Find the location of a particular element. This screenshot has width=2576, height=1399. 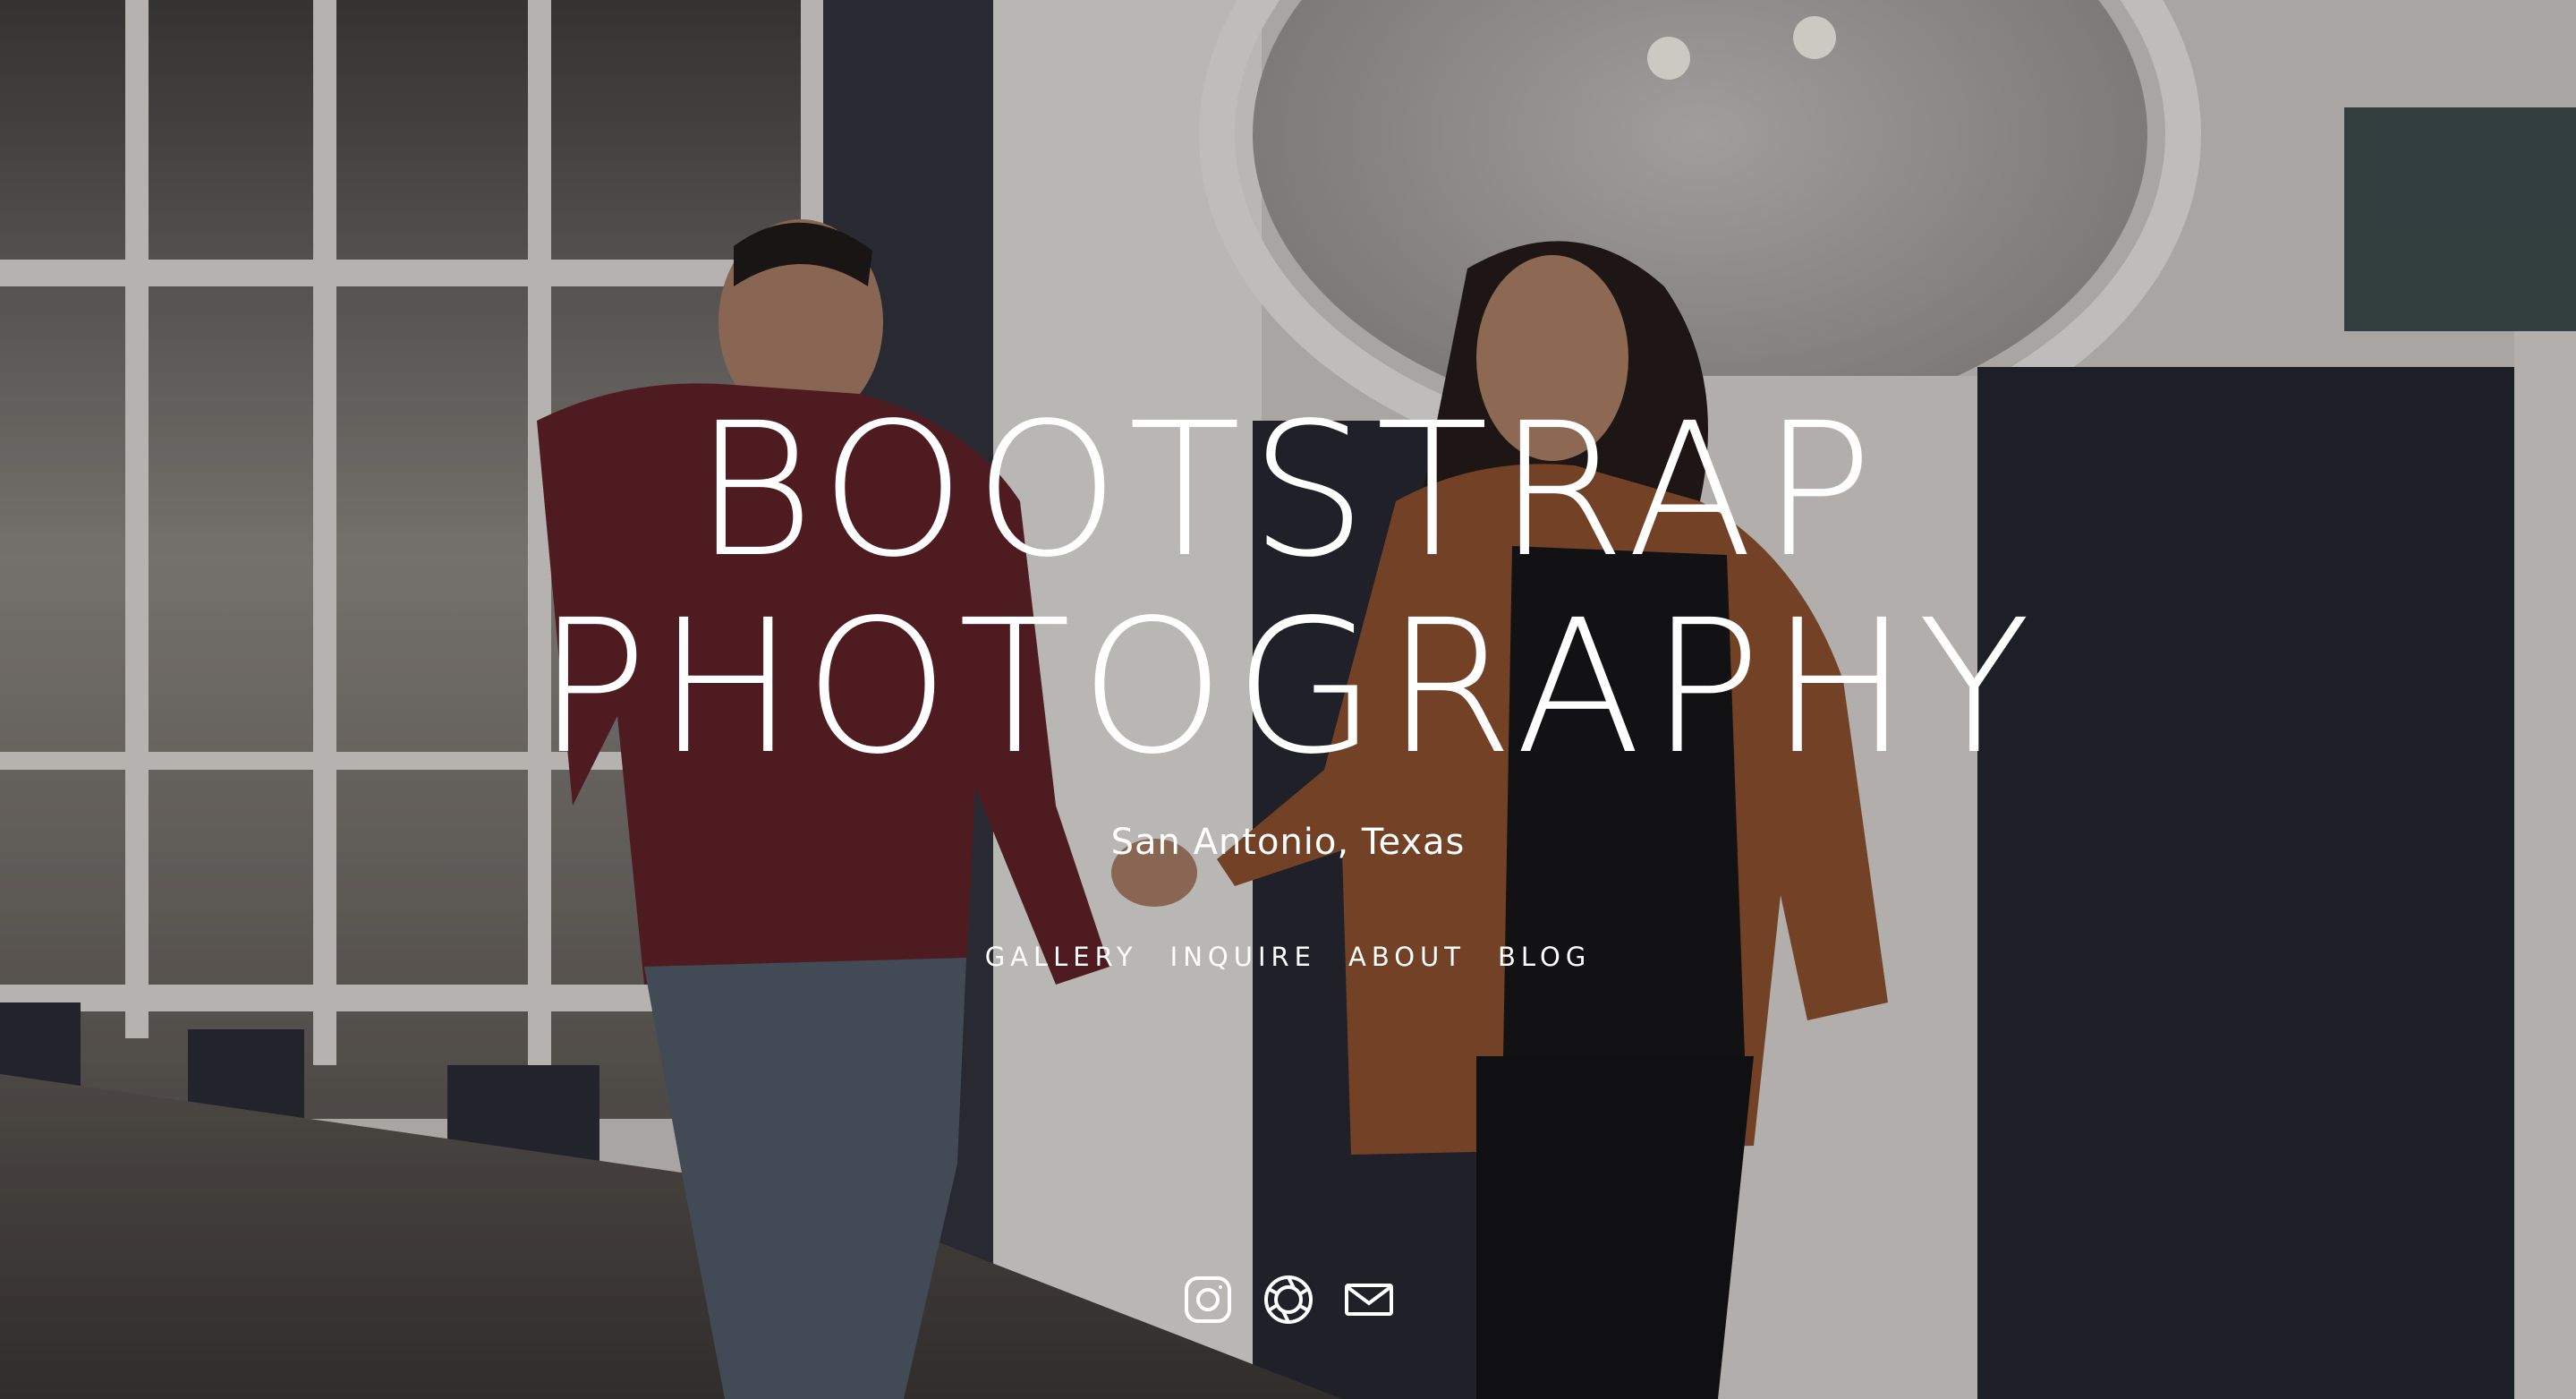

mail-icon is located at coordinates (1368, 1300).